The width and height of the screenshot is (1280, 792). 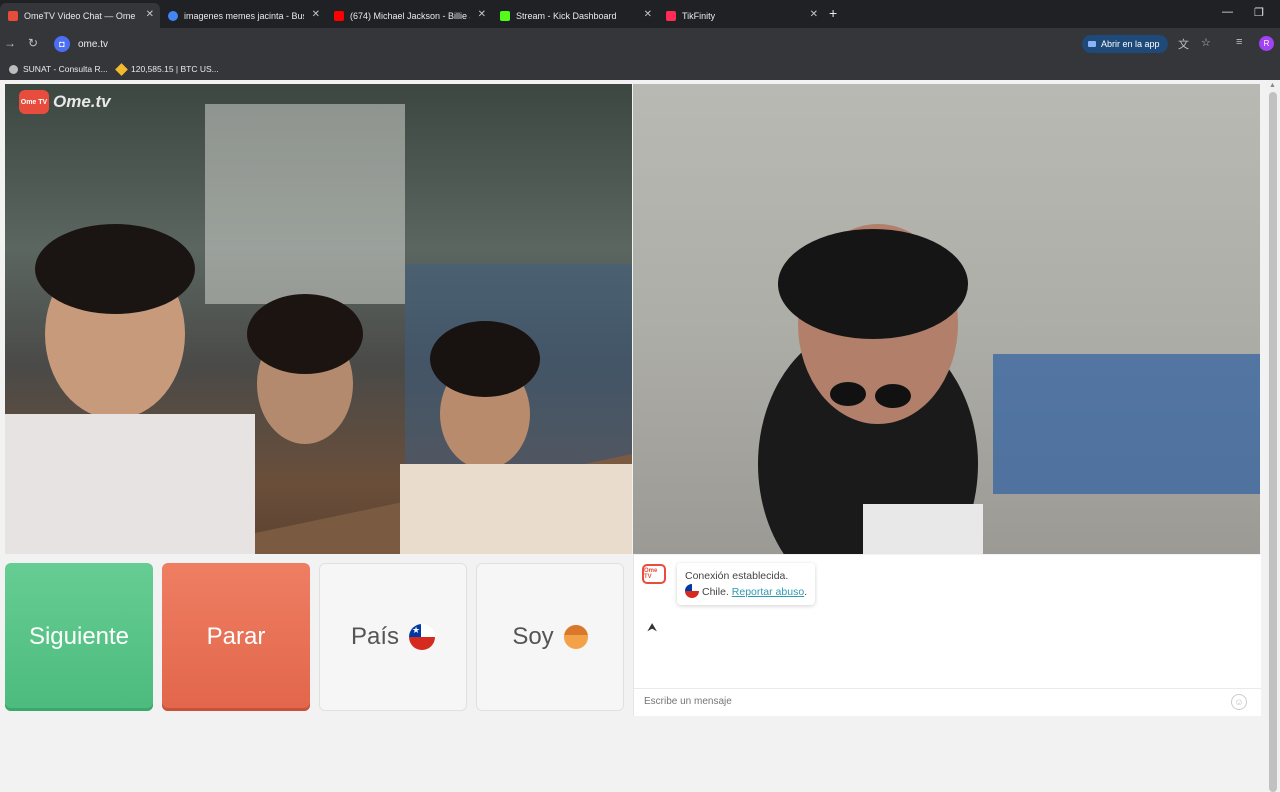 I want to click on country-button: País ★, so click(x=393, y=637).